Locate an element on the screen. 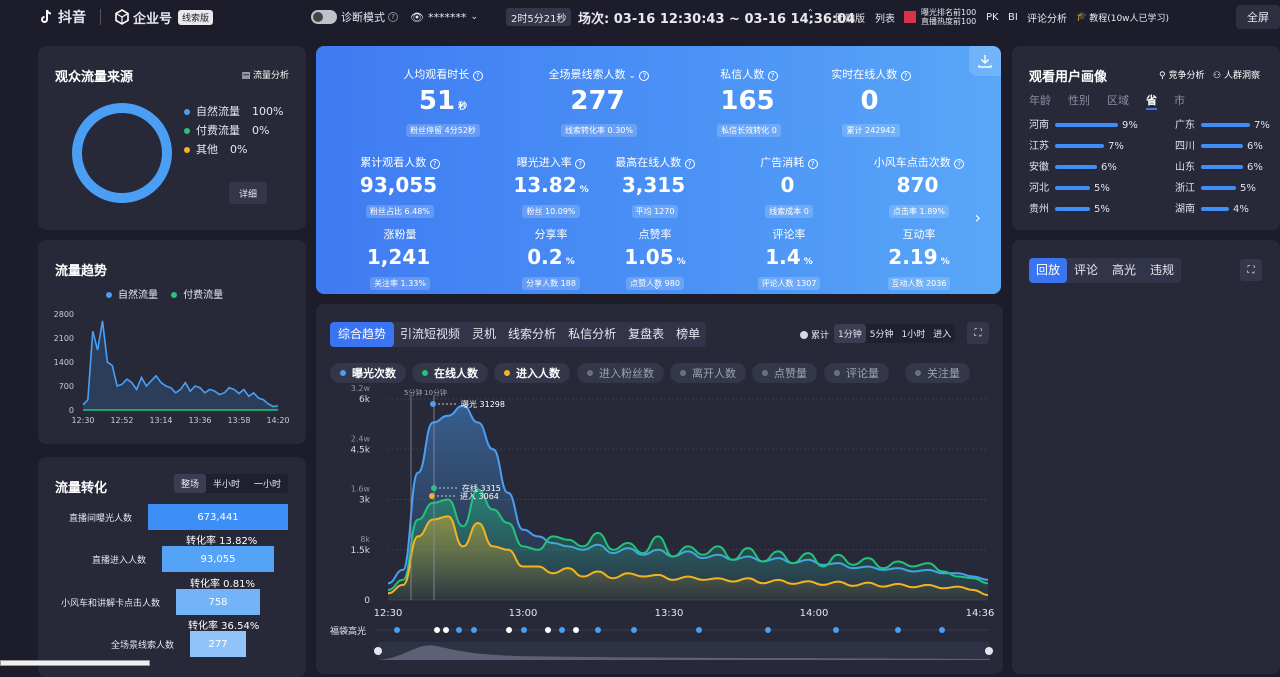  province-bar is located at coordinates (1079, 146).